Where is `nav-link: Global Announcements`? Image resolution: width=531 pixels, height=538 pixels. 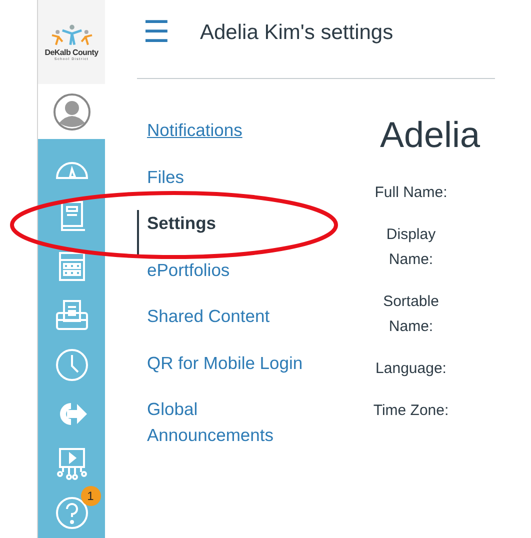 nav-link: Global Announcements is located at coordinates (224, 422).